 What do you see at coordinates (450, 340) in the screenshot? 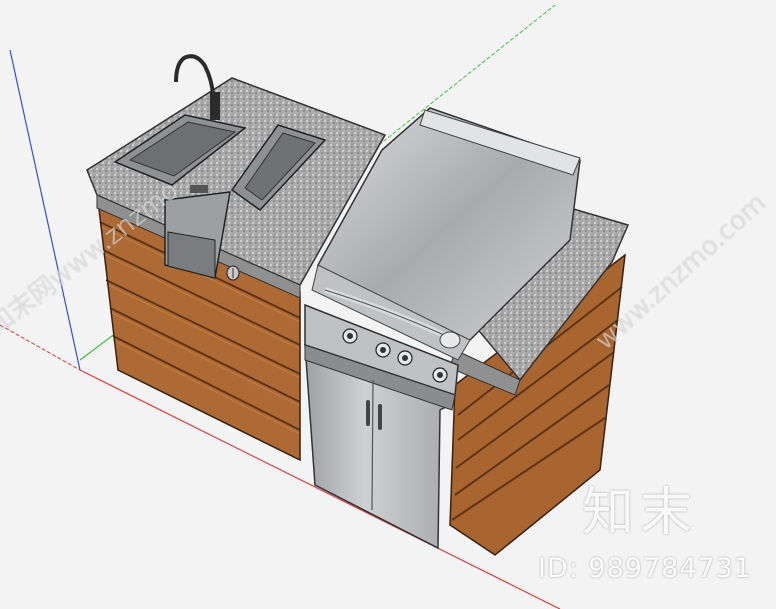
I see `hood-handle-end` at bounding box center [450, 340].